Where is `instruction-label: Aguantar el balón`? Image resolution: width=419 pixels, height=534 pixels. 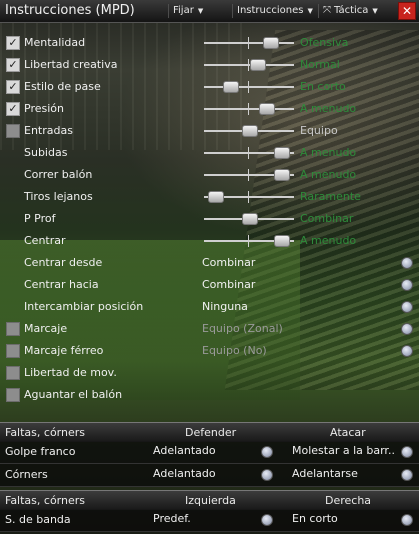 instruction-label: Aguantar el balón is located at coordinates (73, 394).